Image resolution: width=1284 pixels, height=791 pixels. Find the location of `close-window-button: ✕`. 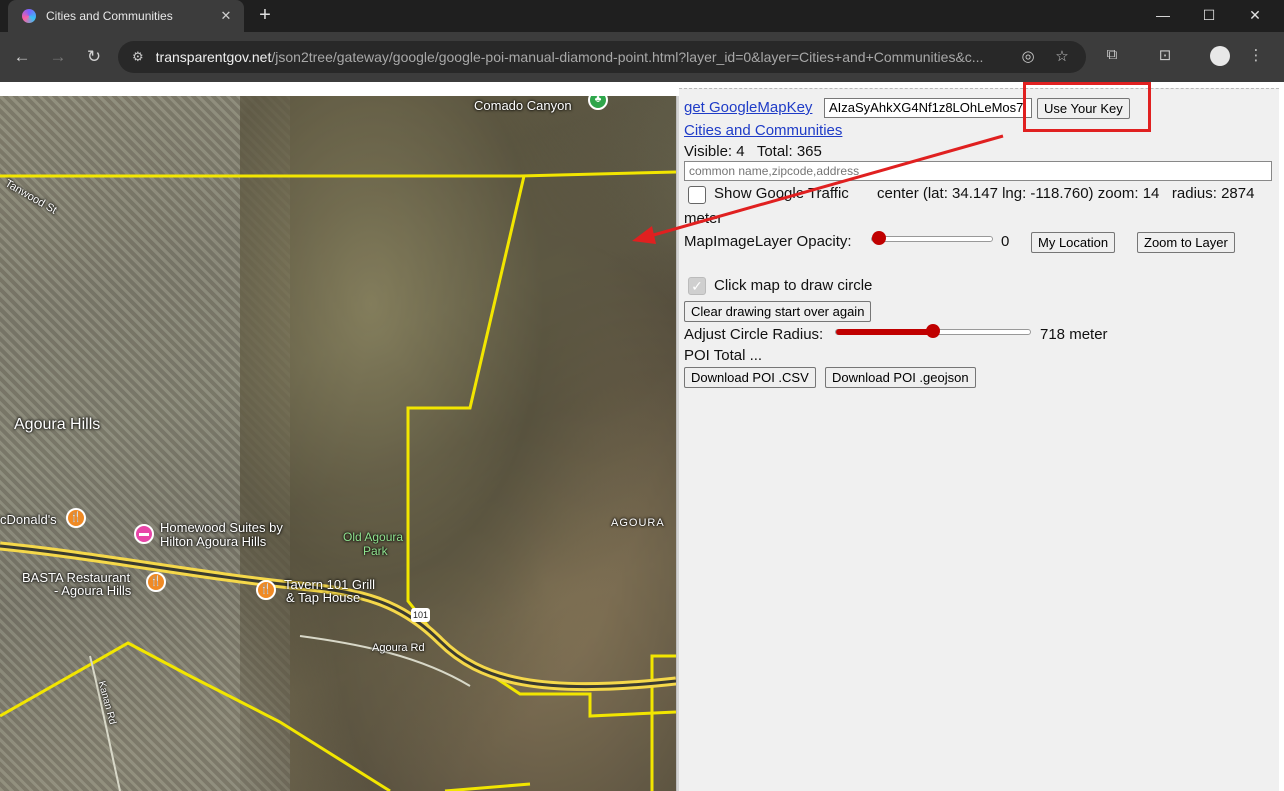

close-window-button: ✕ is located at coordinates (1255, 15).